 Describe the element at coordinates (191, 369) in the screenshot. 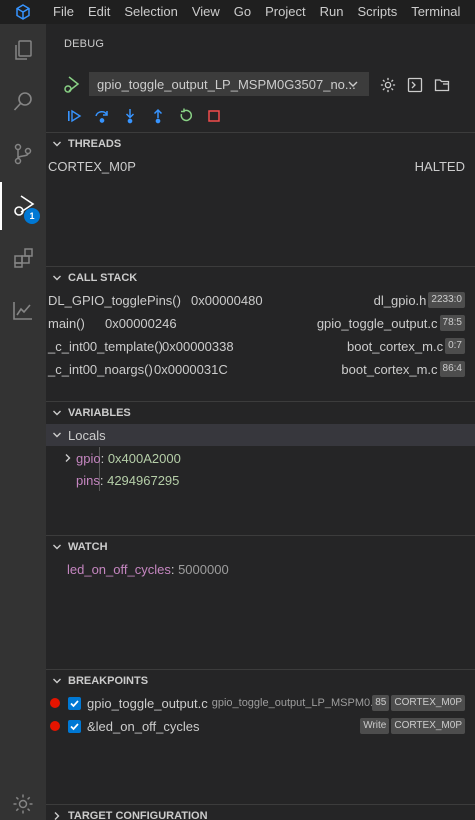

I see `frame-address: 0x0000031C` at that location.